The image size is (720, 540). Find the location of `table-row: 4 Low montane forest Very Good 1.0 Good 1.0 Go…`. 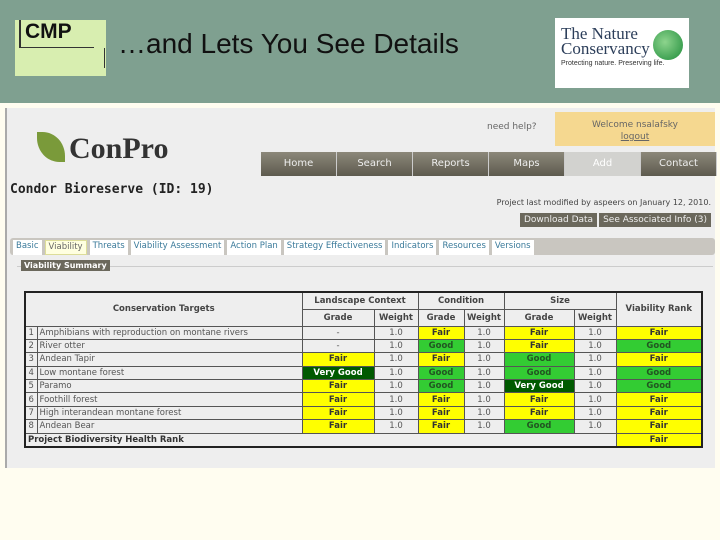

table-row: 4 Low montane forest Very Good 1.0 Good 1.0 Go… is located at coordinates (363, 373).